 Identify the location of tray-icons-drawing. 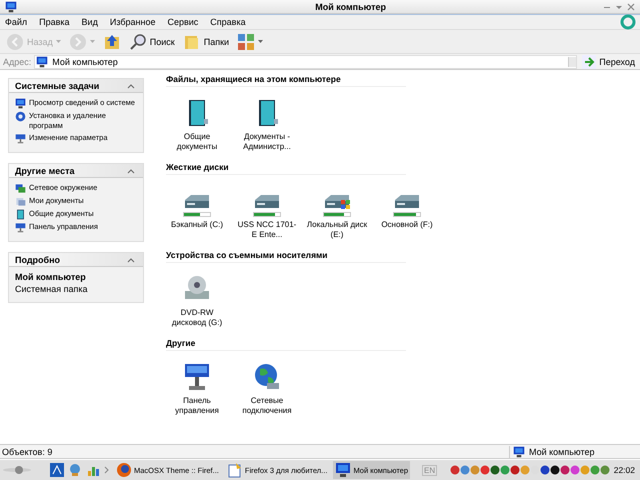
(530, 470).